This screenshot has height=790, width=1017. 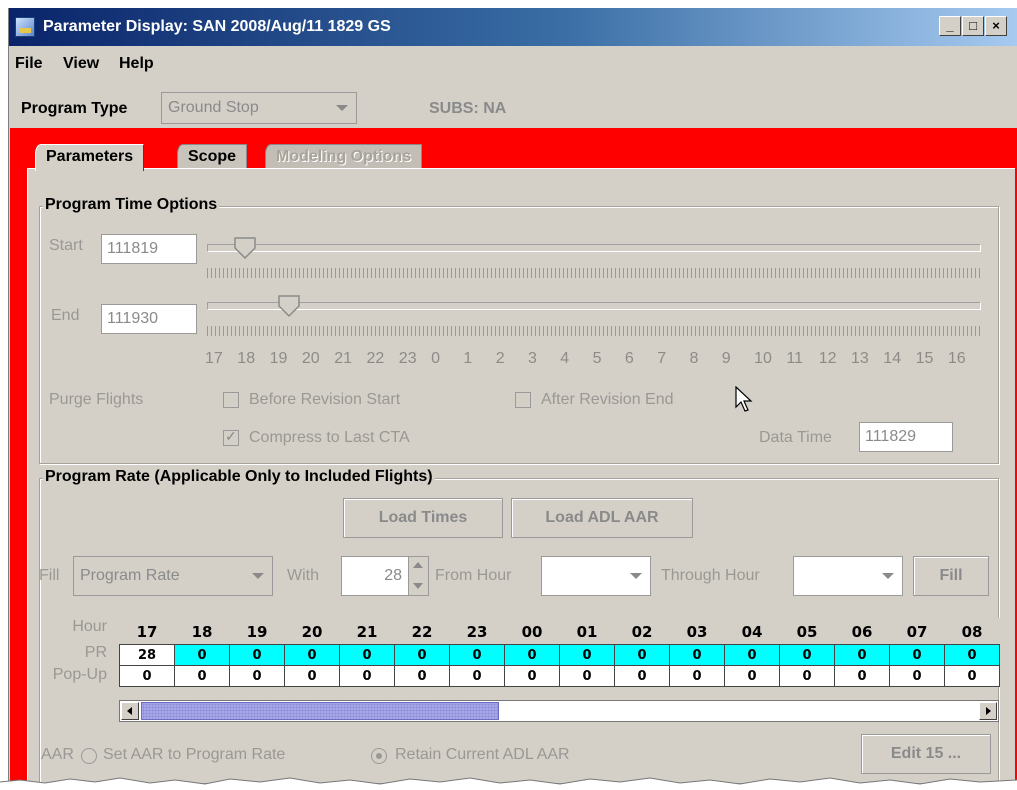 What do you see at coordinates (136, 64) in the screenshot?
I see `menu-help: Help` at bounding box center [136, 64].